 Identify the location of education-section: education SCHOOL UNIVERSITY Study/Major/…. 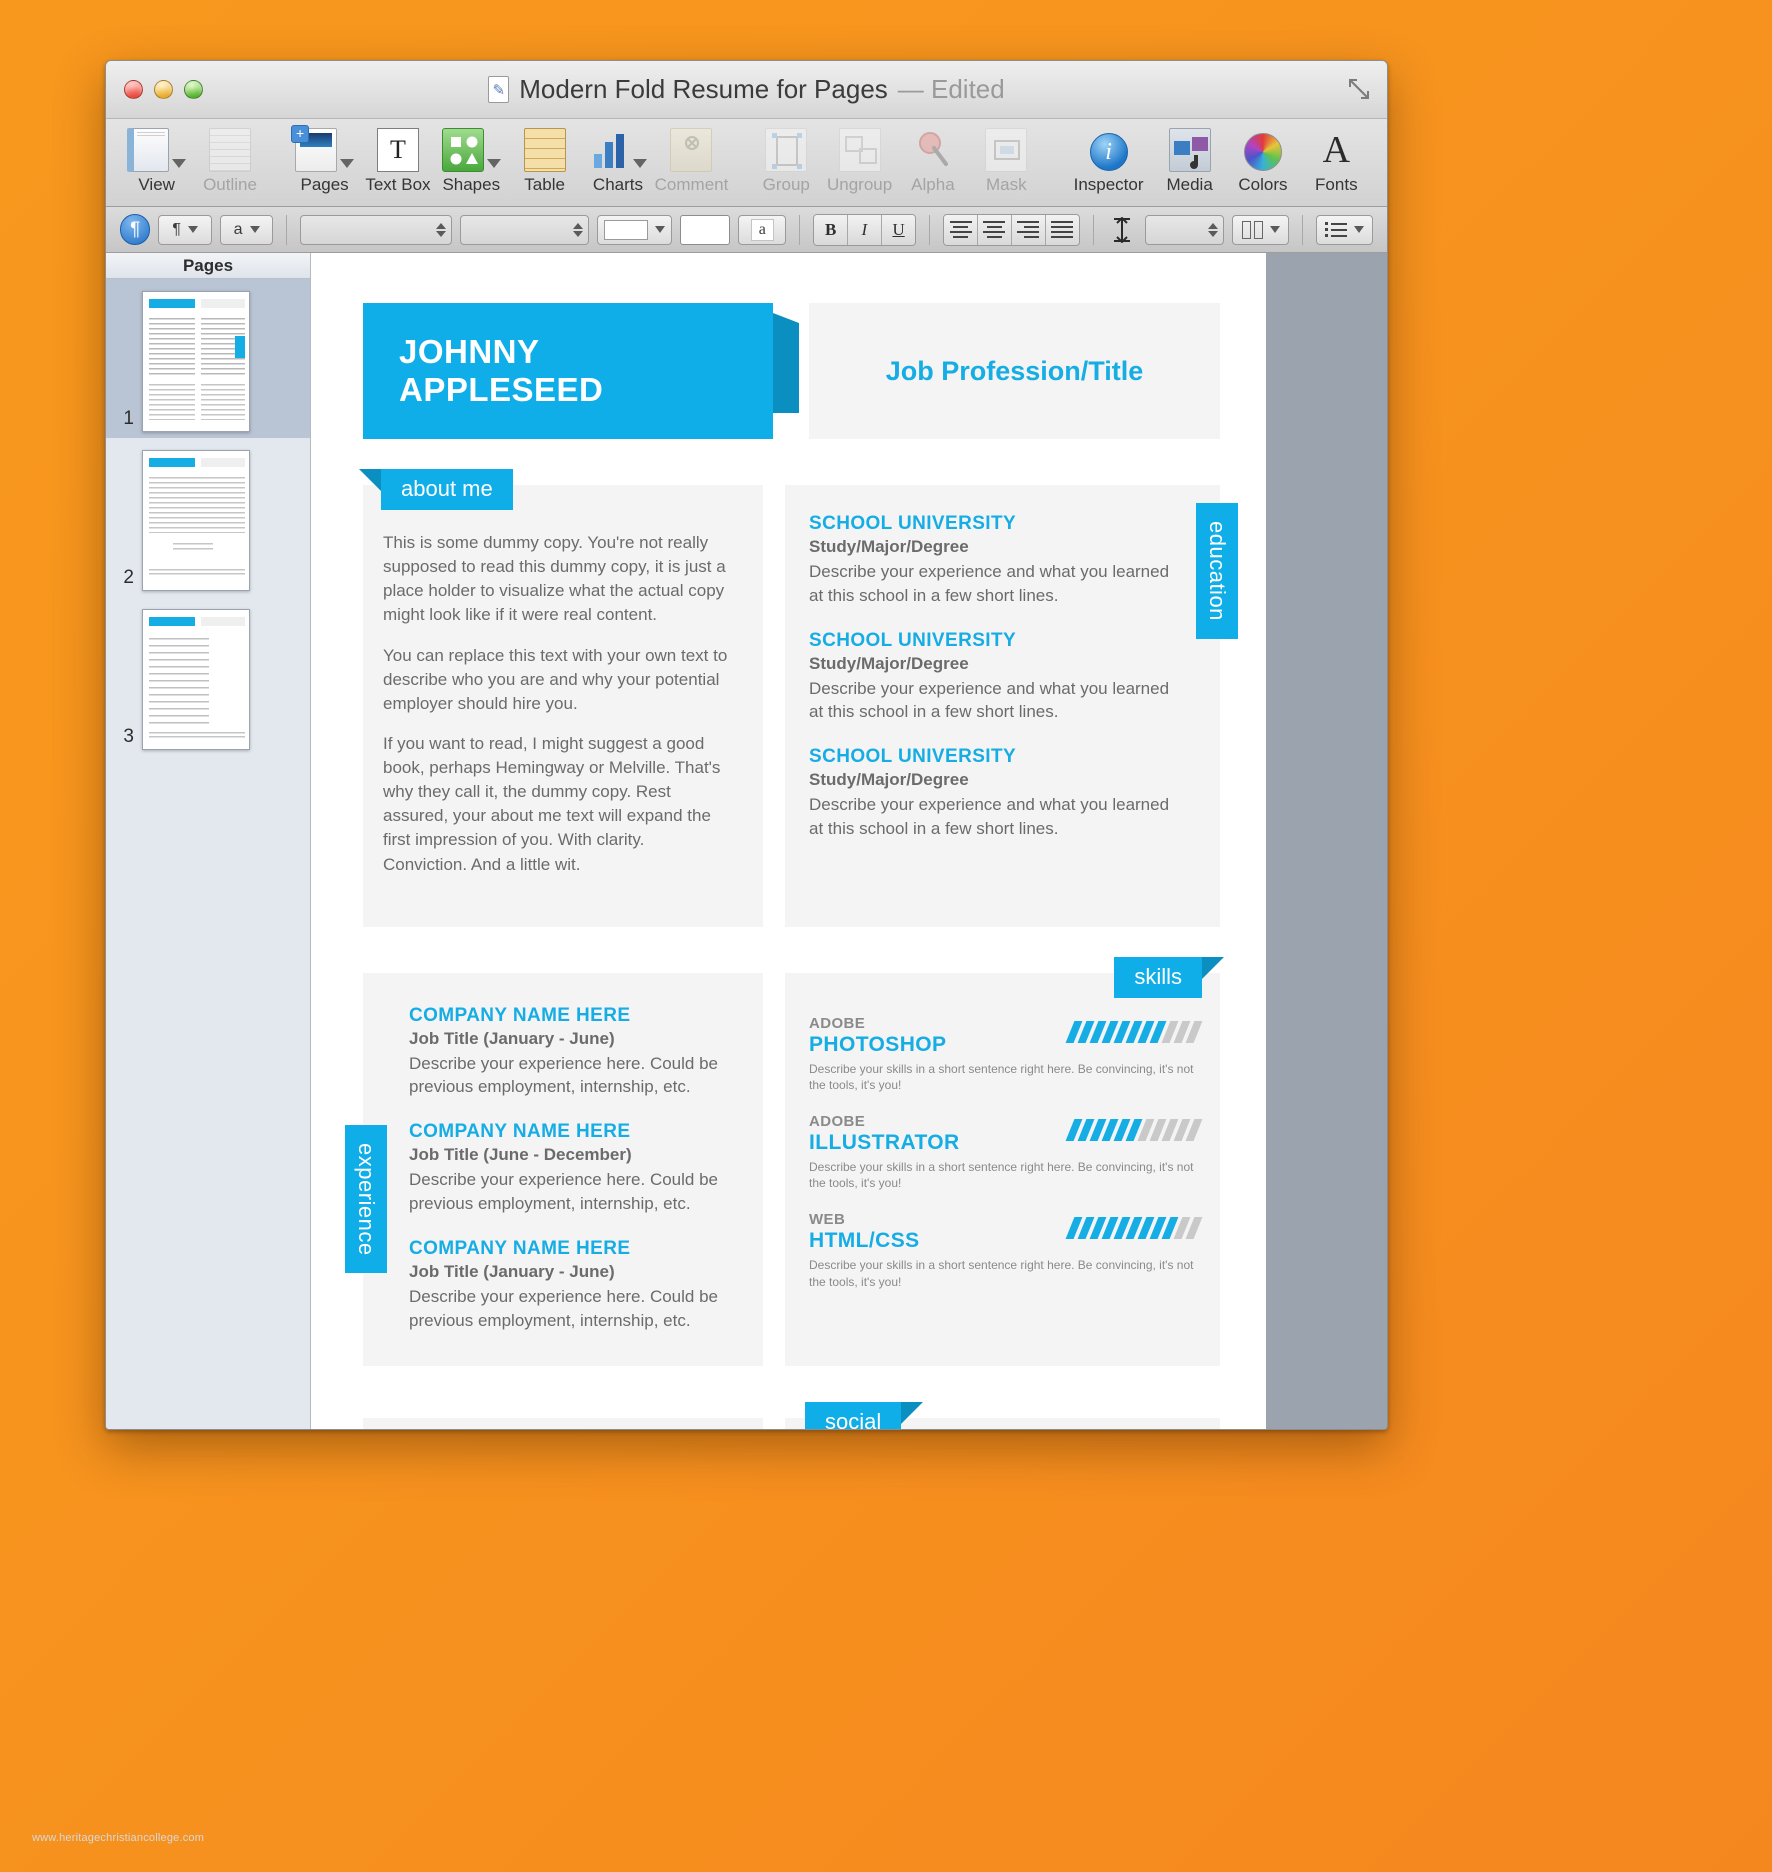
(1011, 706).